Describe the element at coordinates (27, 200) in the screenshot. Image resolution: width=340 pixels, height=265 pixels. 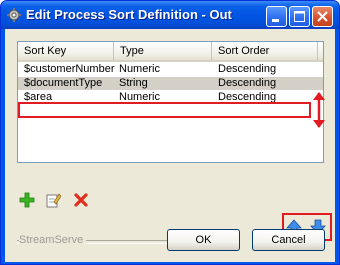
I see `add-icon` at that location.